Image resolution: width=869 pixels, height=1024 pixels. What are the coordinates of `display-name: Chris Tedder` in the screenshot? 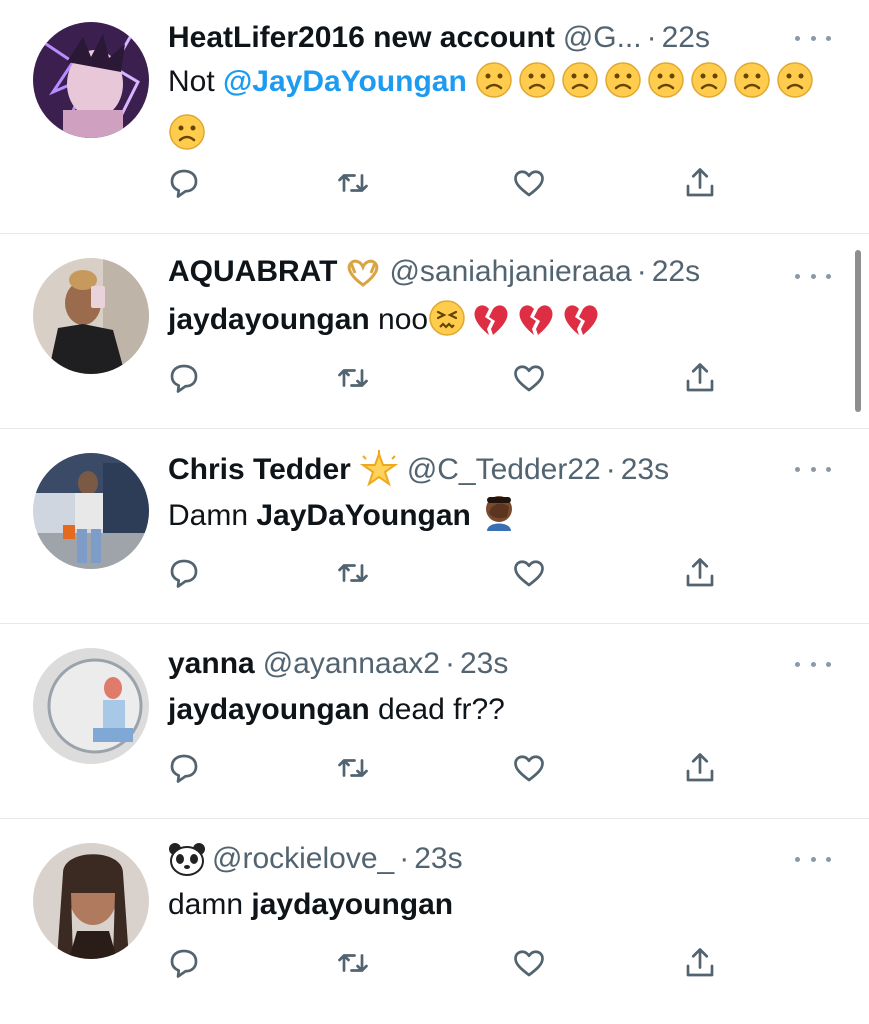 It's located at (259, 470).